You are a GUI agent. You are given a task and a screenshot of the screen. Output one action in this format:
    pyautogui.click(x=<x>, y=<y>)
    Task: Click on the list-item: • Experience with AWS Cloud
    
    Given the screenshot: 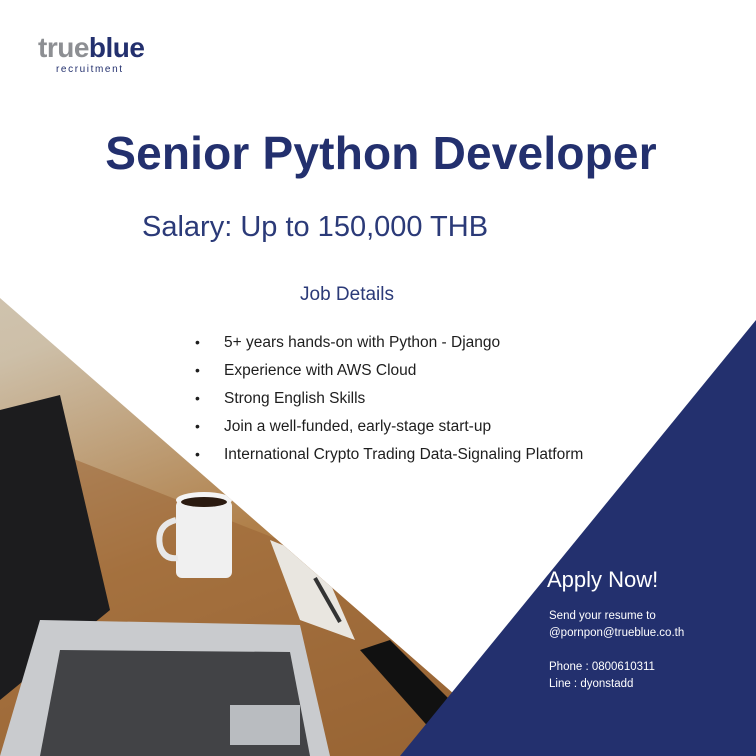 What is the action you would take?
    pyautogui.click(x=389, y=370)
    